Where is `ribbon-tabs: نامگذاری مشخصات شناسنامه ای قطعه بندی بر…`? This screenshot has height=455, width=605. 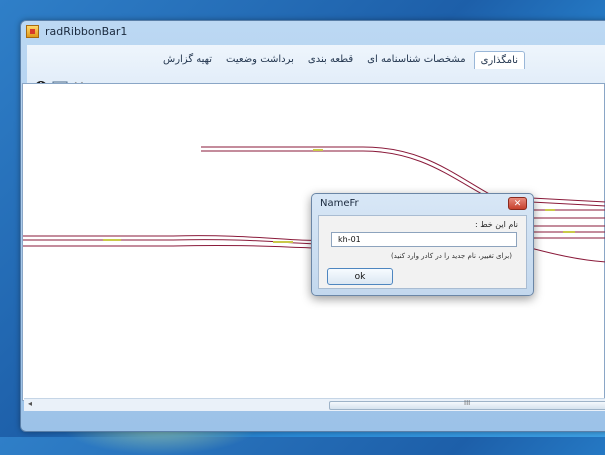 ribbon-tabs: نامگذاری مشخصات شناسنامه ای قطعه بندی بر… is located at coordinates (341, 60).